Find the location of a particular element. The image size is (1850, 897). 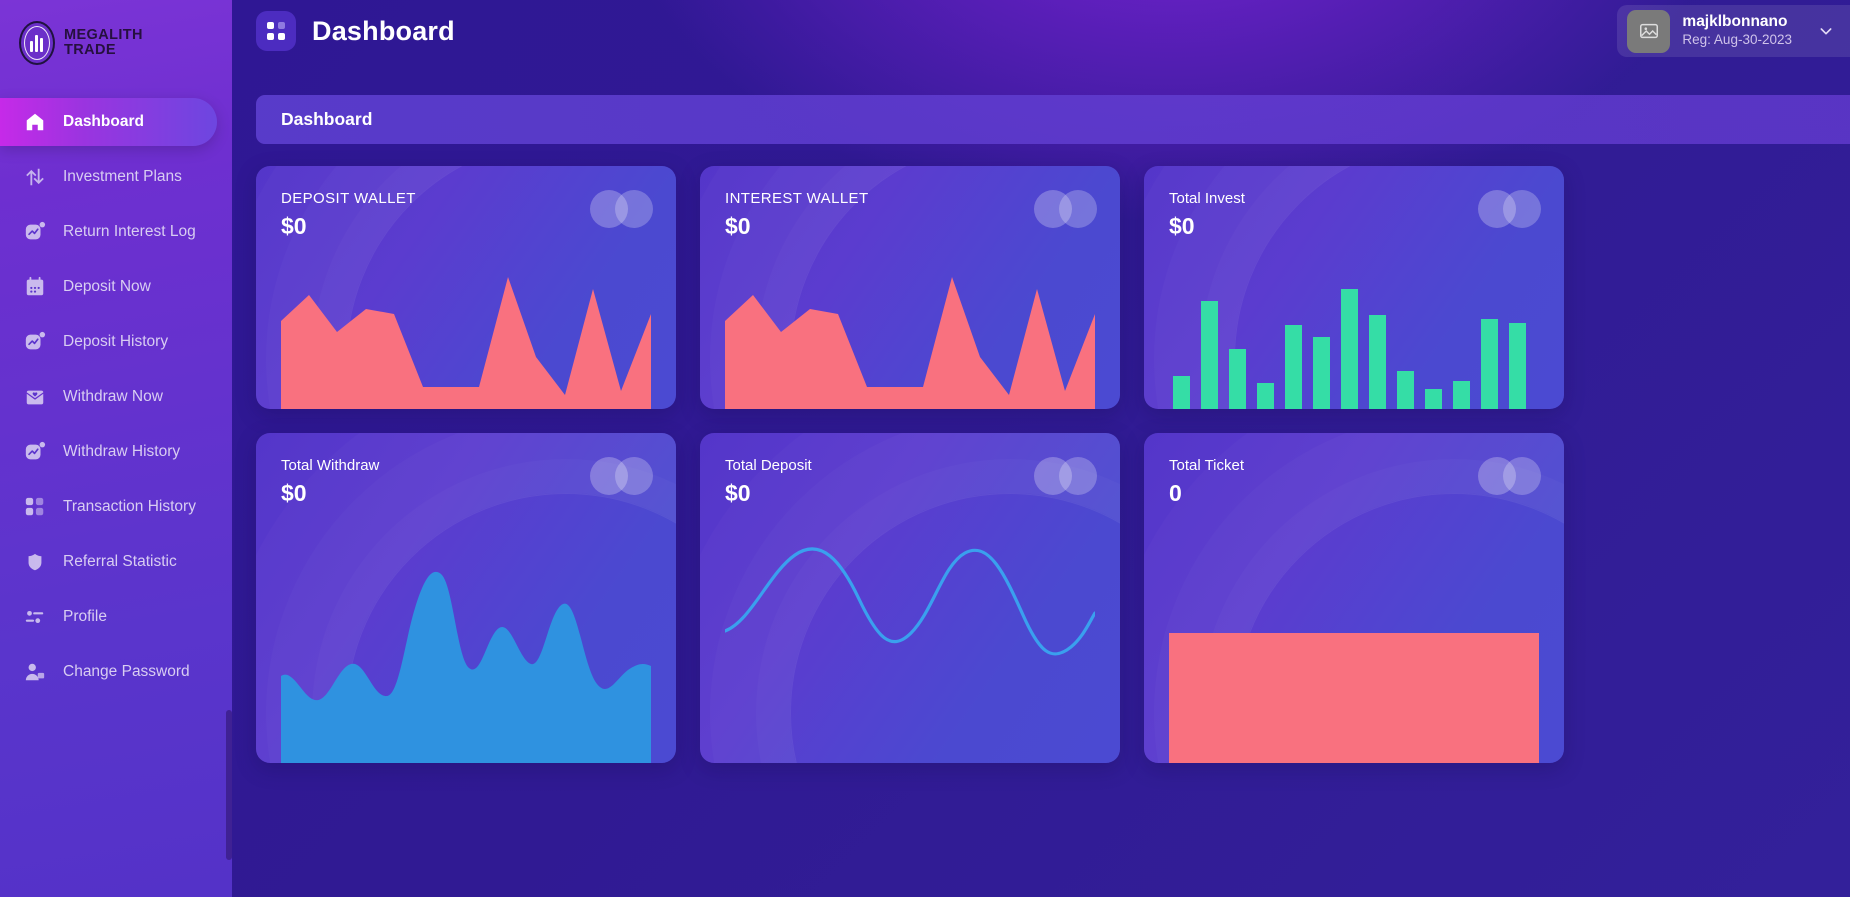

sidebar-item-label: Deposit History is located at coordinates (116, 341).